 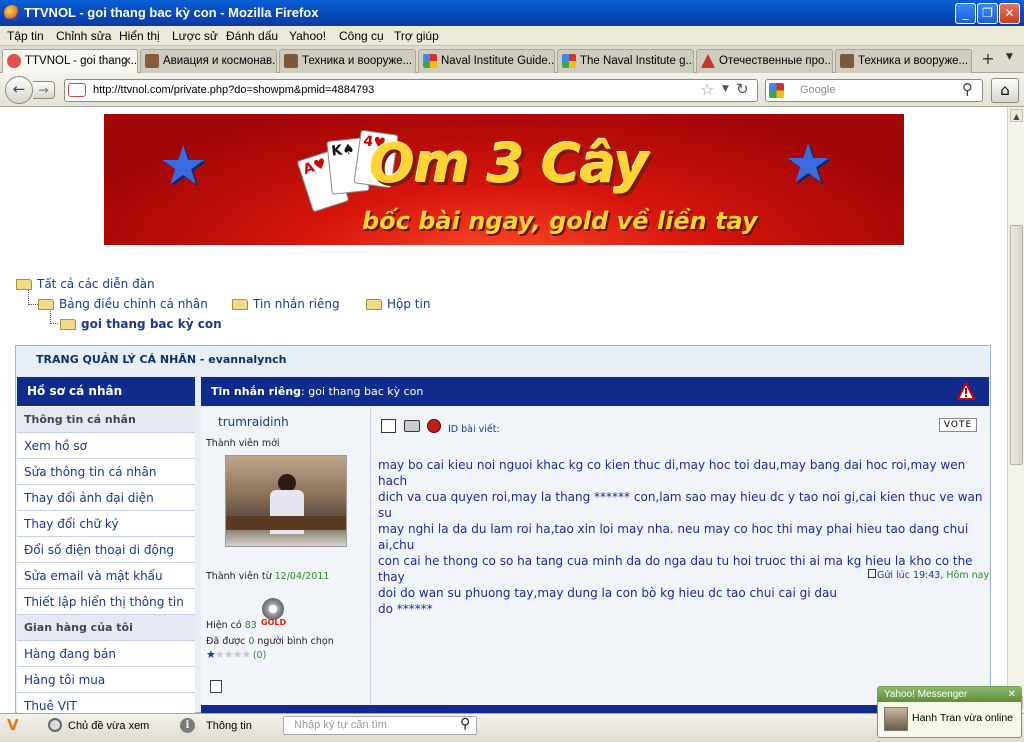 What do you see at coordinates (988, 60) in the screenshot?
I see `new-tab-button: +` at bounding box center [988, 60].